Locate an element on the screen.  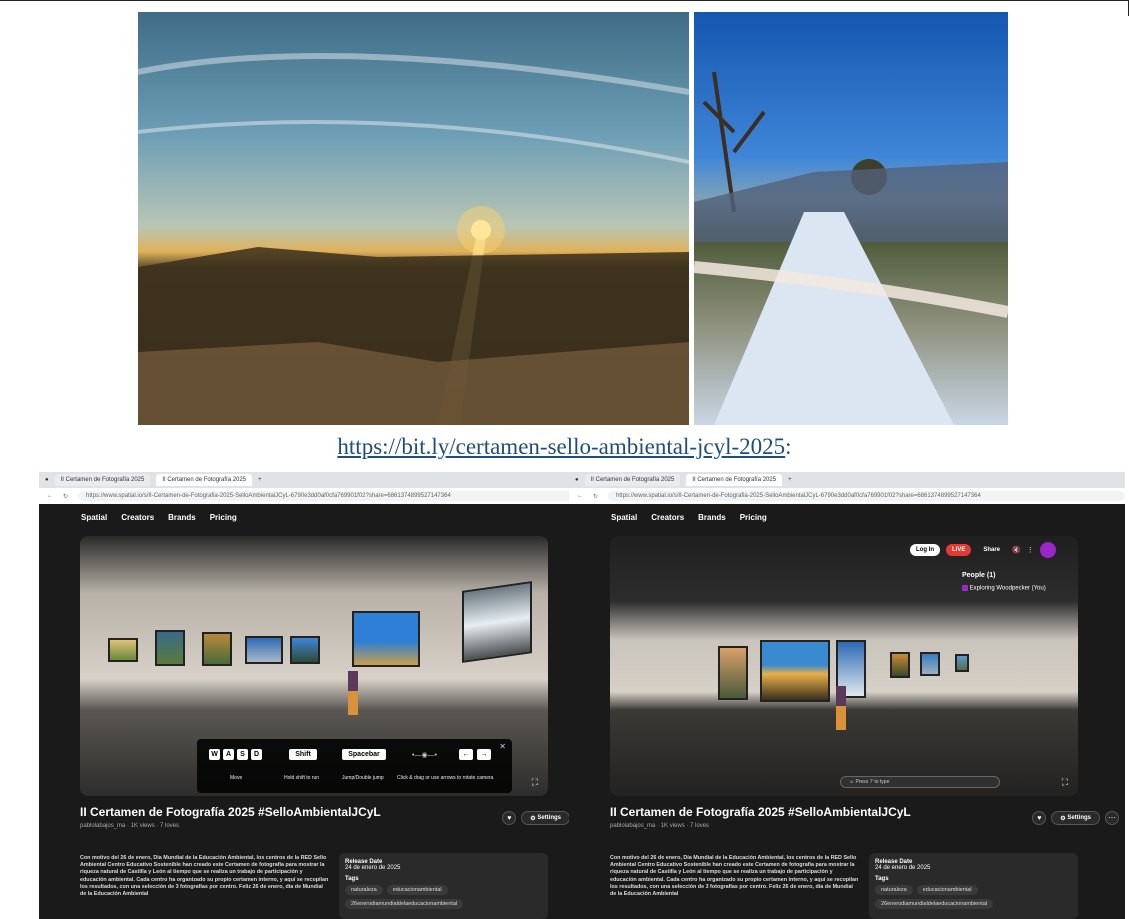
close-icon: ✕ is located at coordinates (502, 746).